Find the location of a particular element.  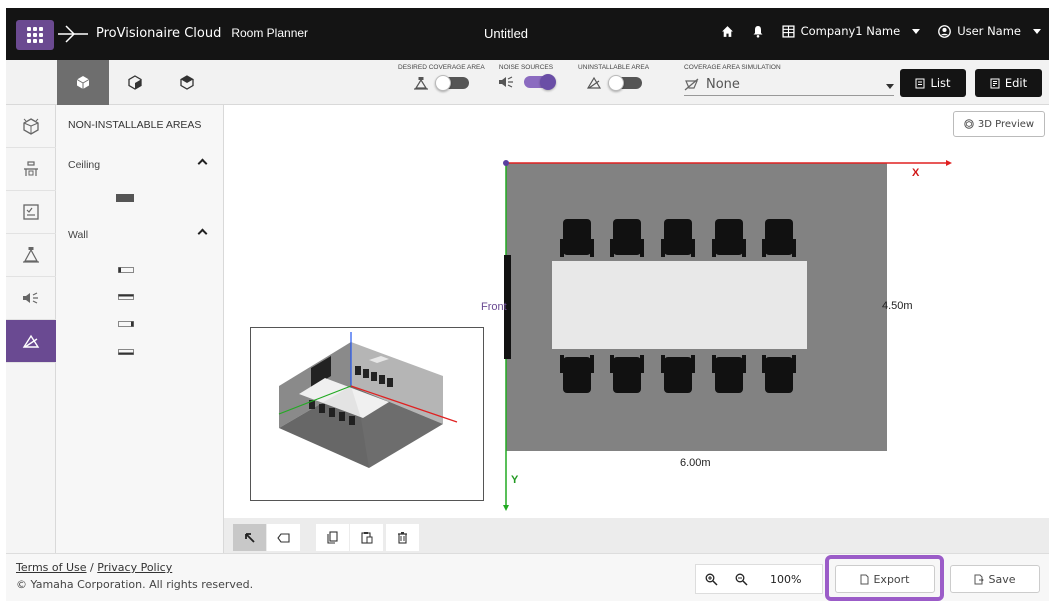

rail-noise-icon is located at coordinates (30, 298).